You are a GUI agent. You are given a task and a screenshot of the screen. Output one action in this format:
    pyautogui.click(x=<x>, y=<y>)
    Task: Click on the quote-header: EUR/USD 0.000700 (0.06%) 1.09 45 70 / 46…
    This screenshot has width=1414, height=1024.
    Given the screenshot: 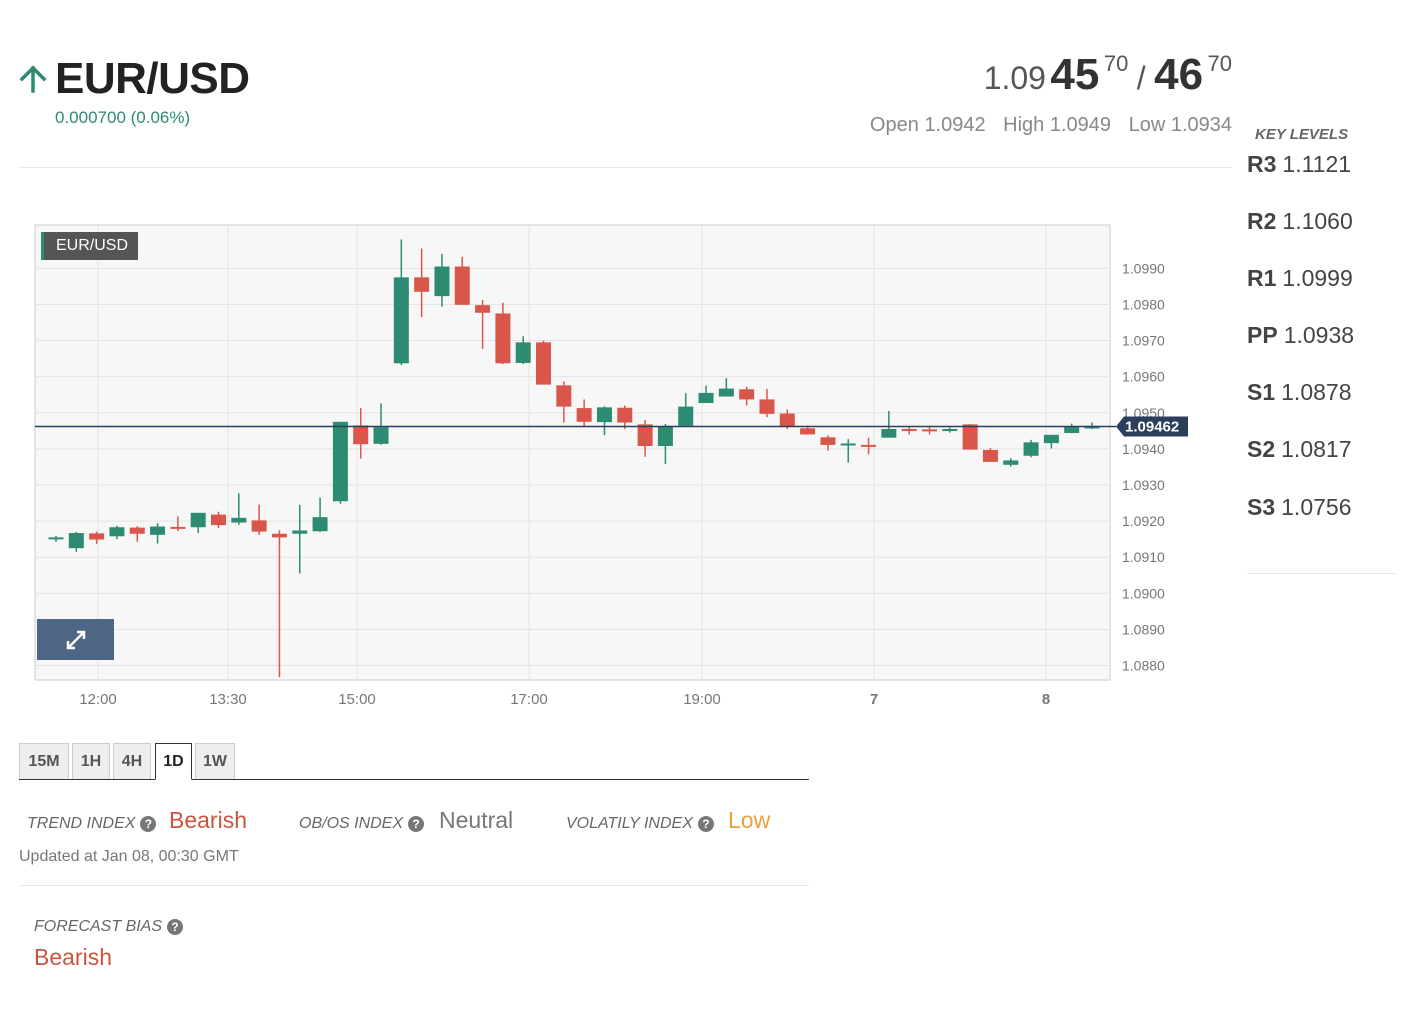 What is the action you would take?
    pyautogui.click(x=625, y=109)
    